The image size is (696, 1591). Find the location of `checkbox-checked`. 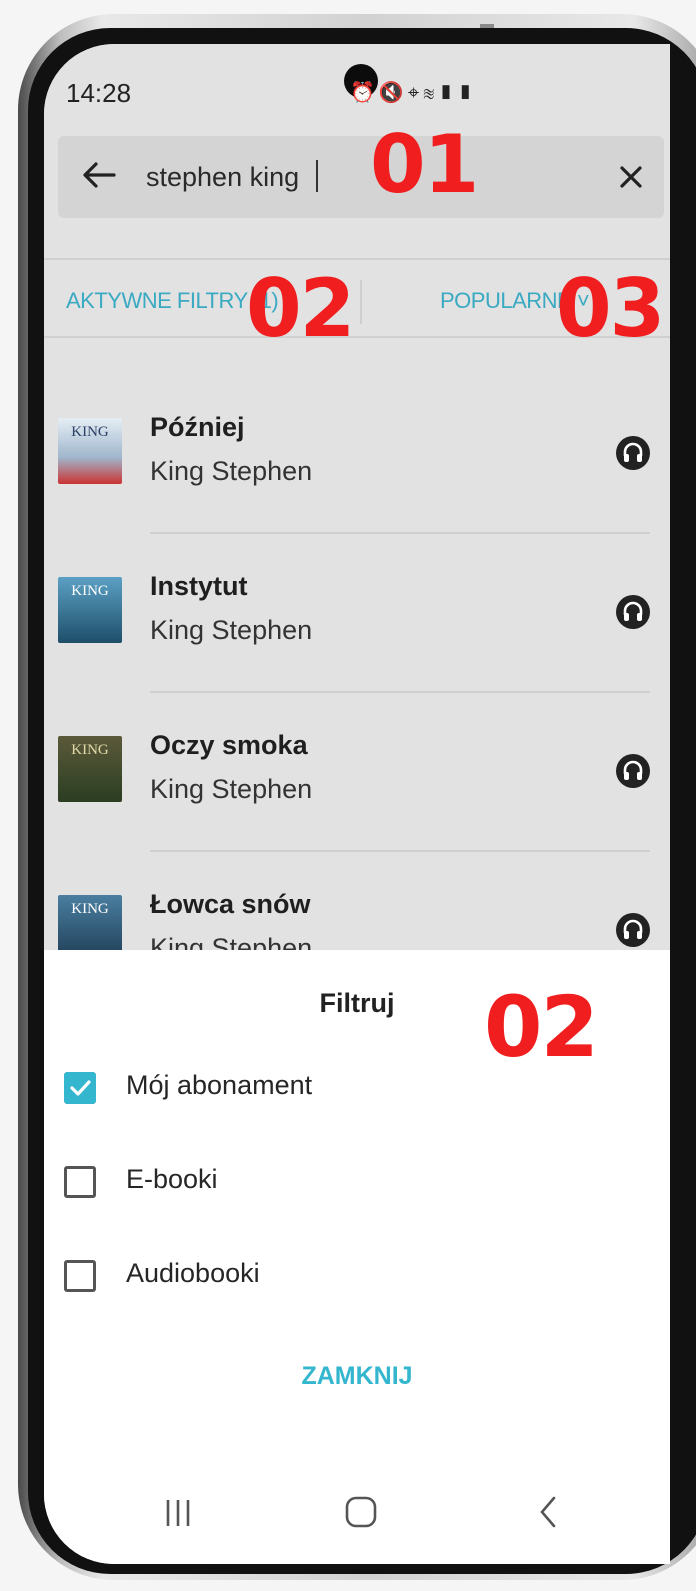

checkbox-checked is located at coordinates (80, 1088).